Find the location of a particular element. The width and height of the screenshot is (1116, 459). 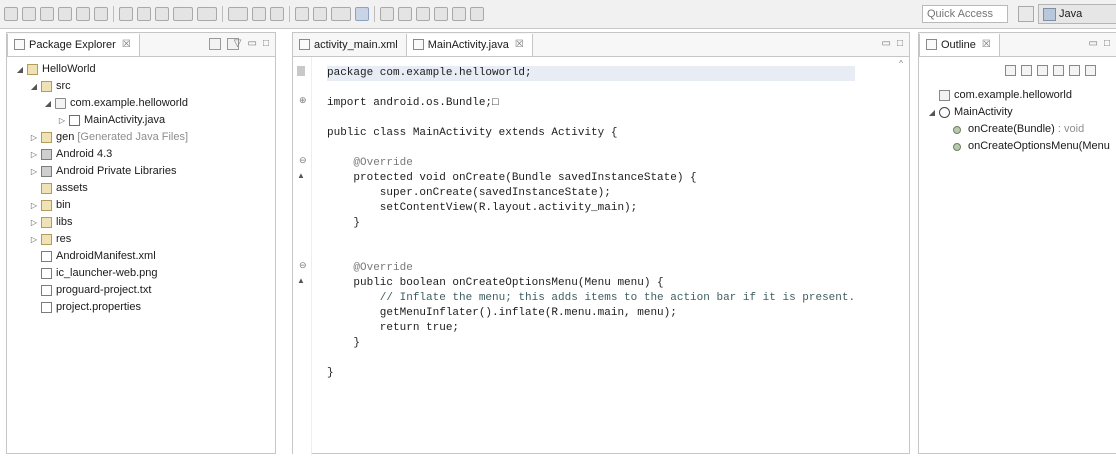

view-menu-icon: ▽ is located at coordinates (238, 44).